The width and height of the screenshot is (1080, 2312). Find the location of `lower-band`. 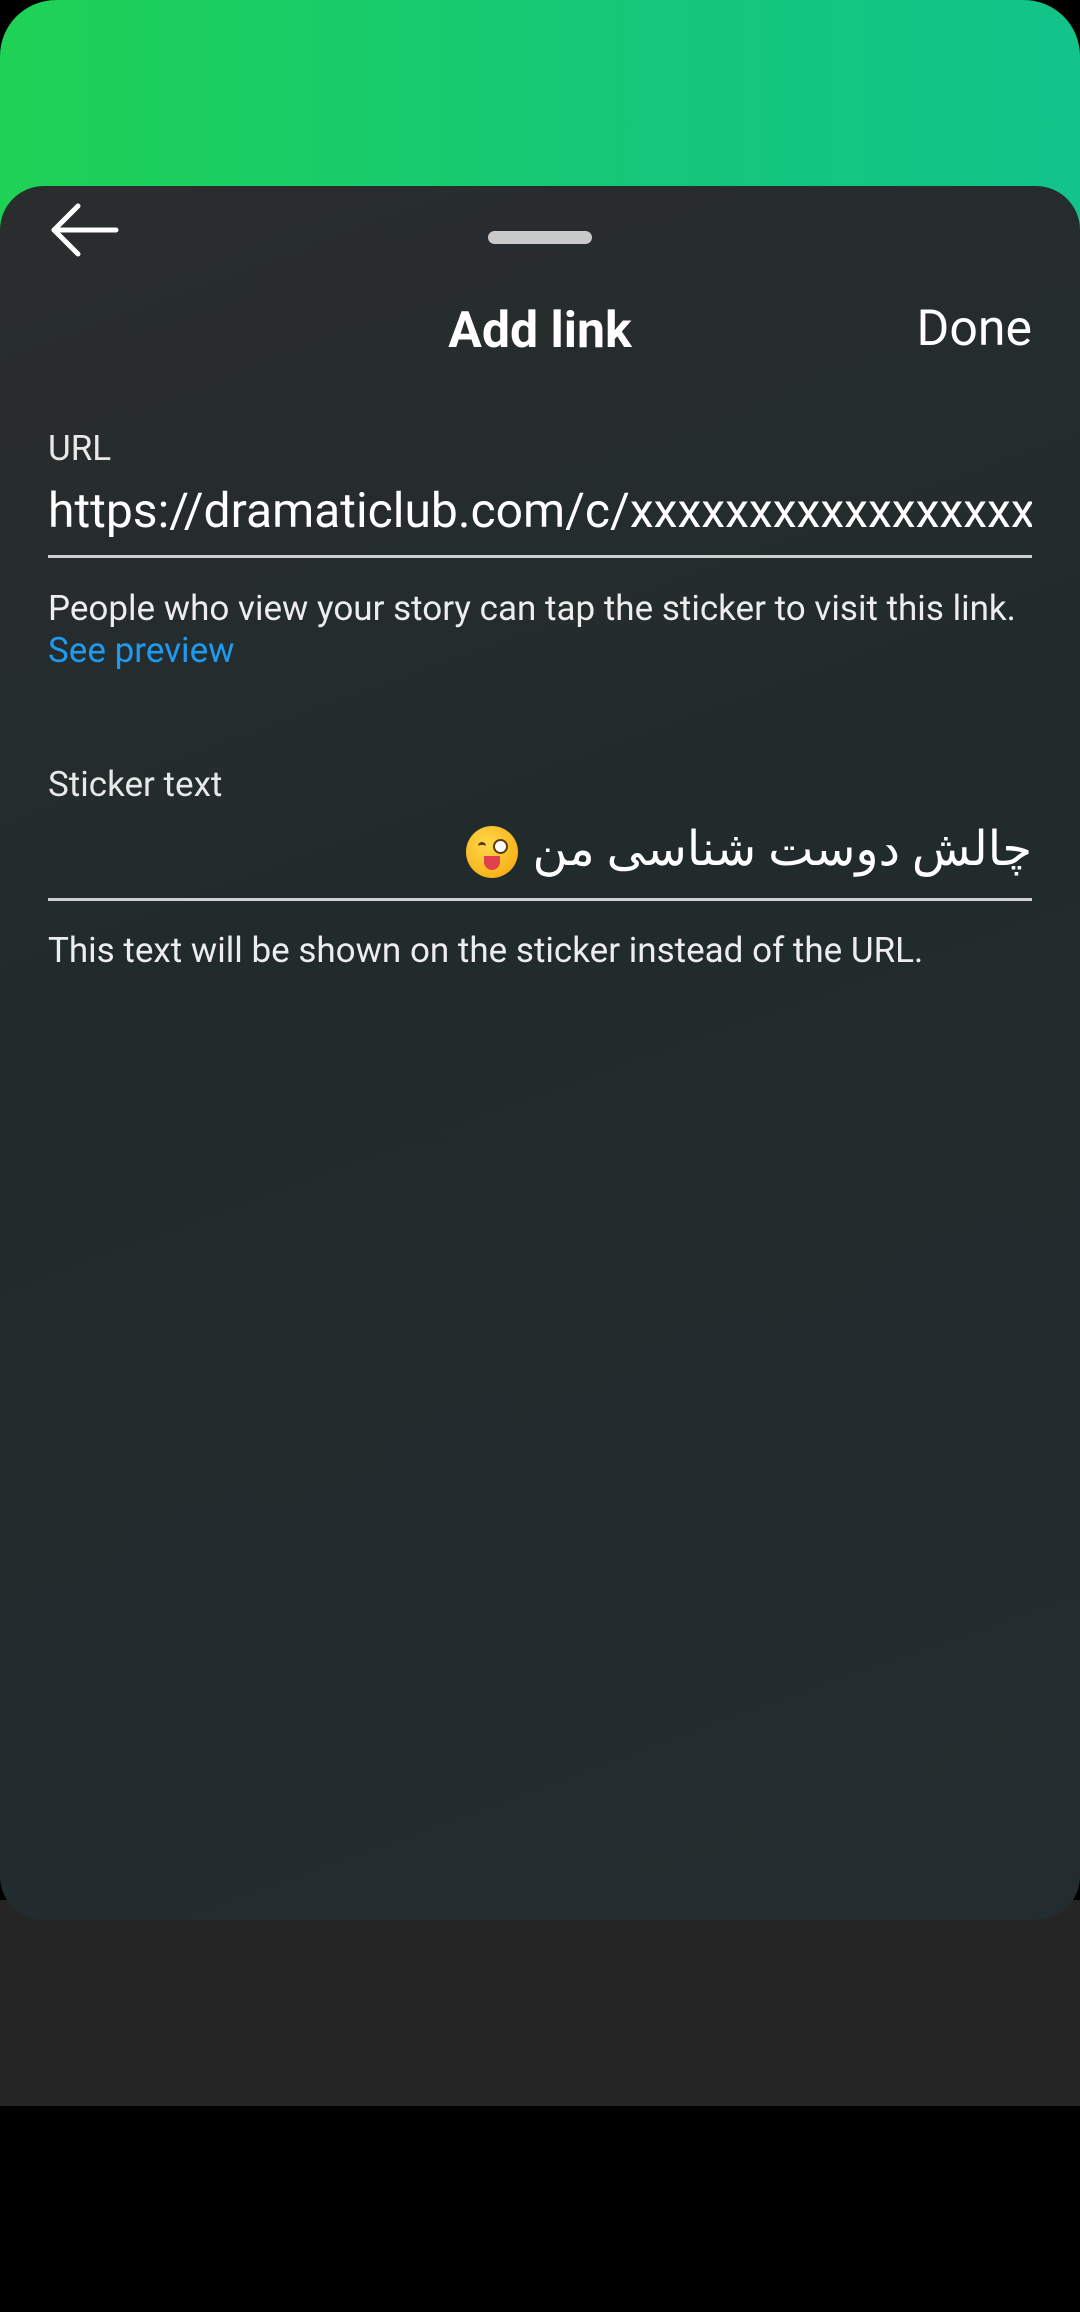

lower-band is located at coordinates (540, 2003).